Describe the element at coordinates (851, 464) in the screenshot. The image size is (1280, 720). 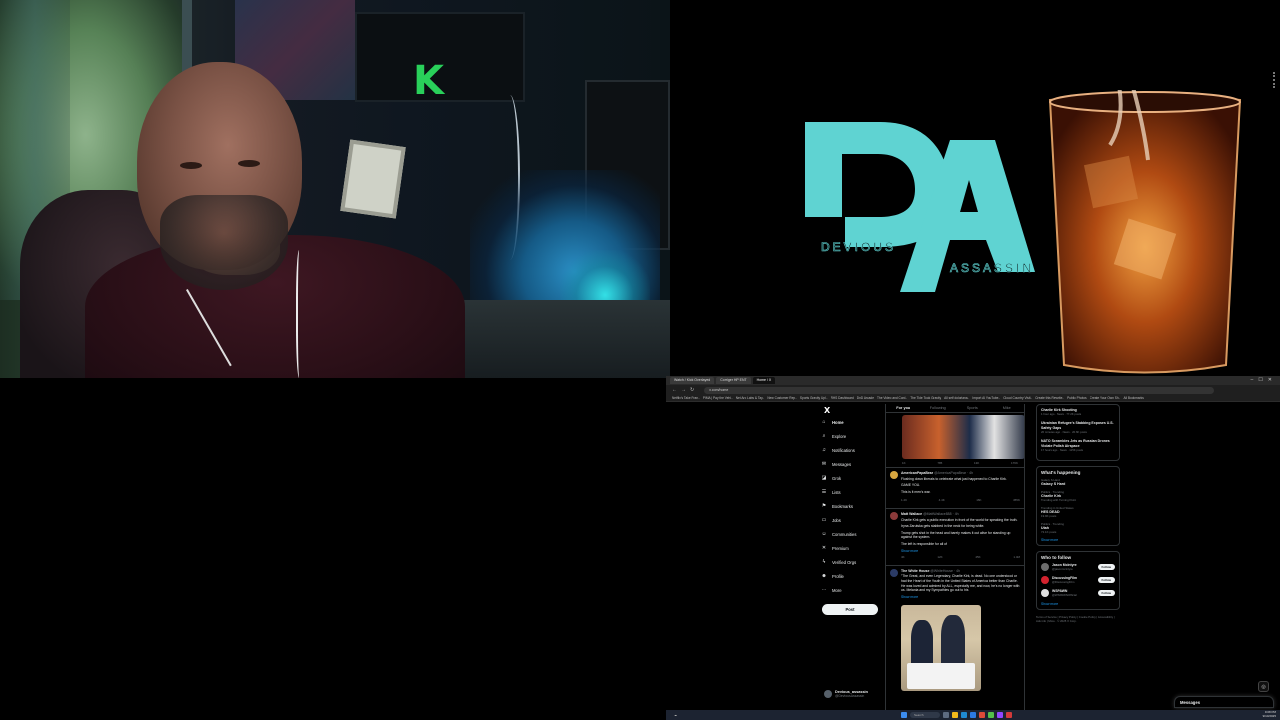
I see `nav-item-messages: ✉ Messages` at that location.